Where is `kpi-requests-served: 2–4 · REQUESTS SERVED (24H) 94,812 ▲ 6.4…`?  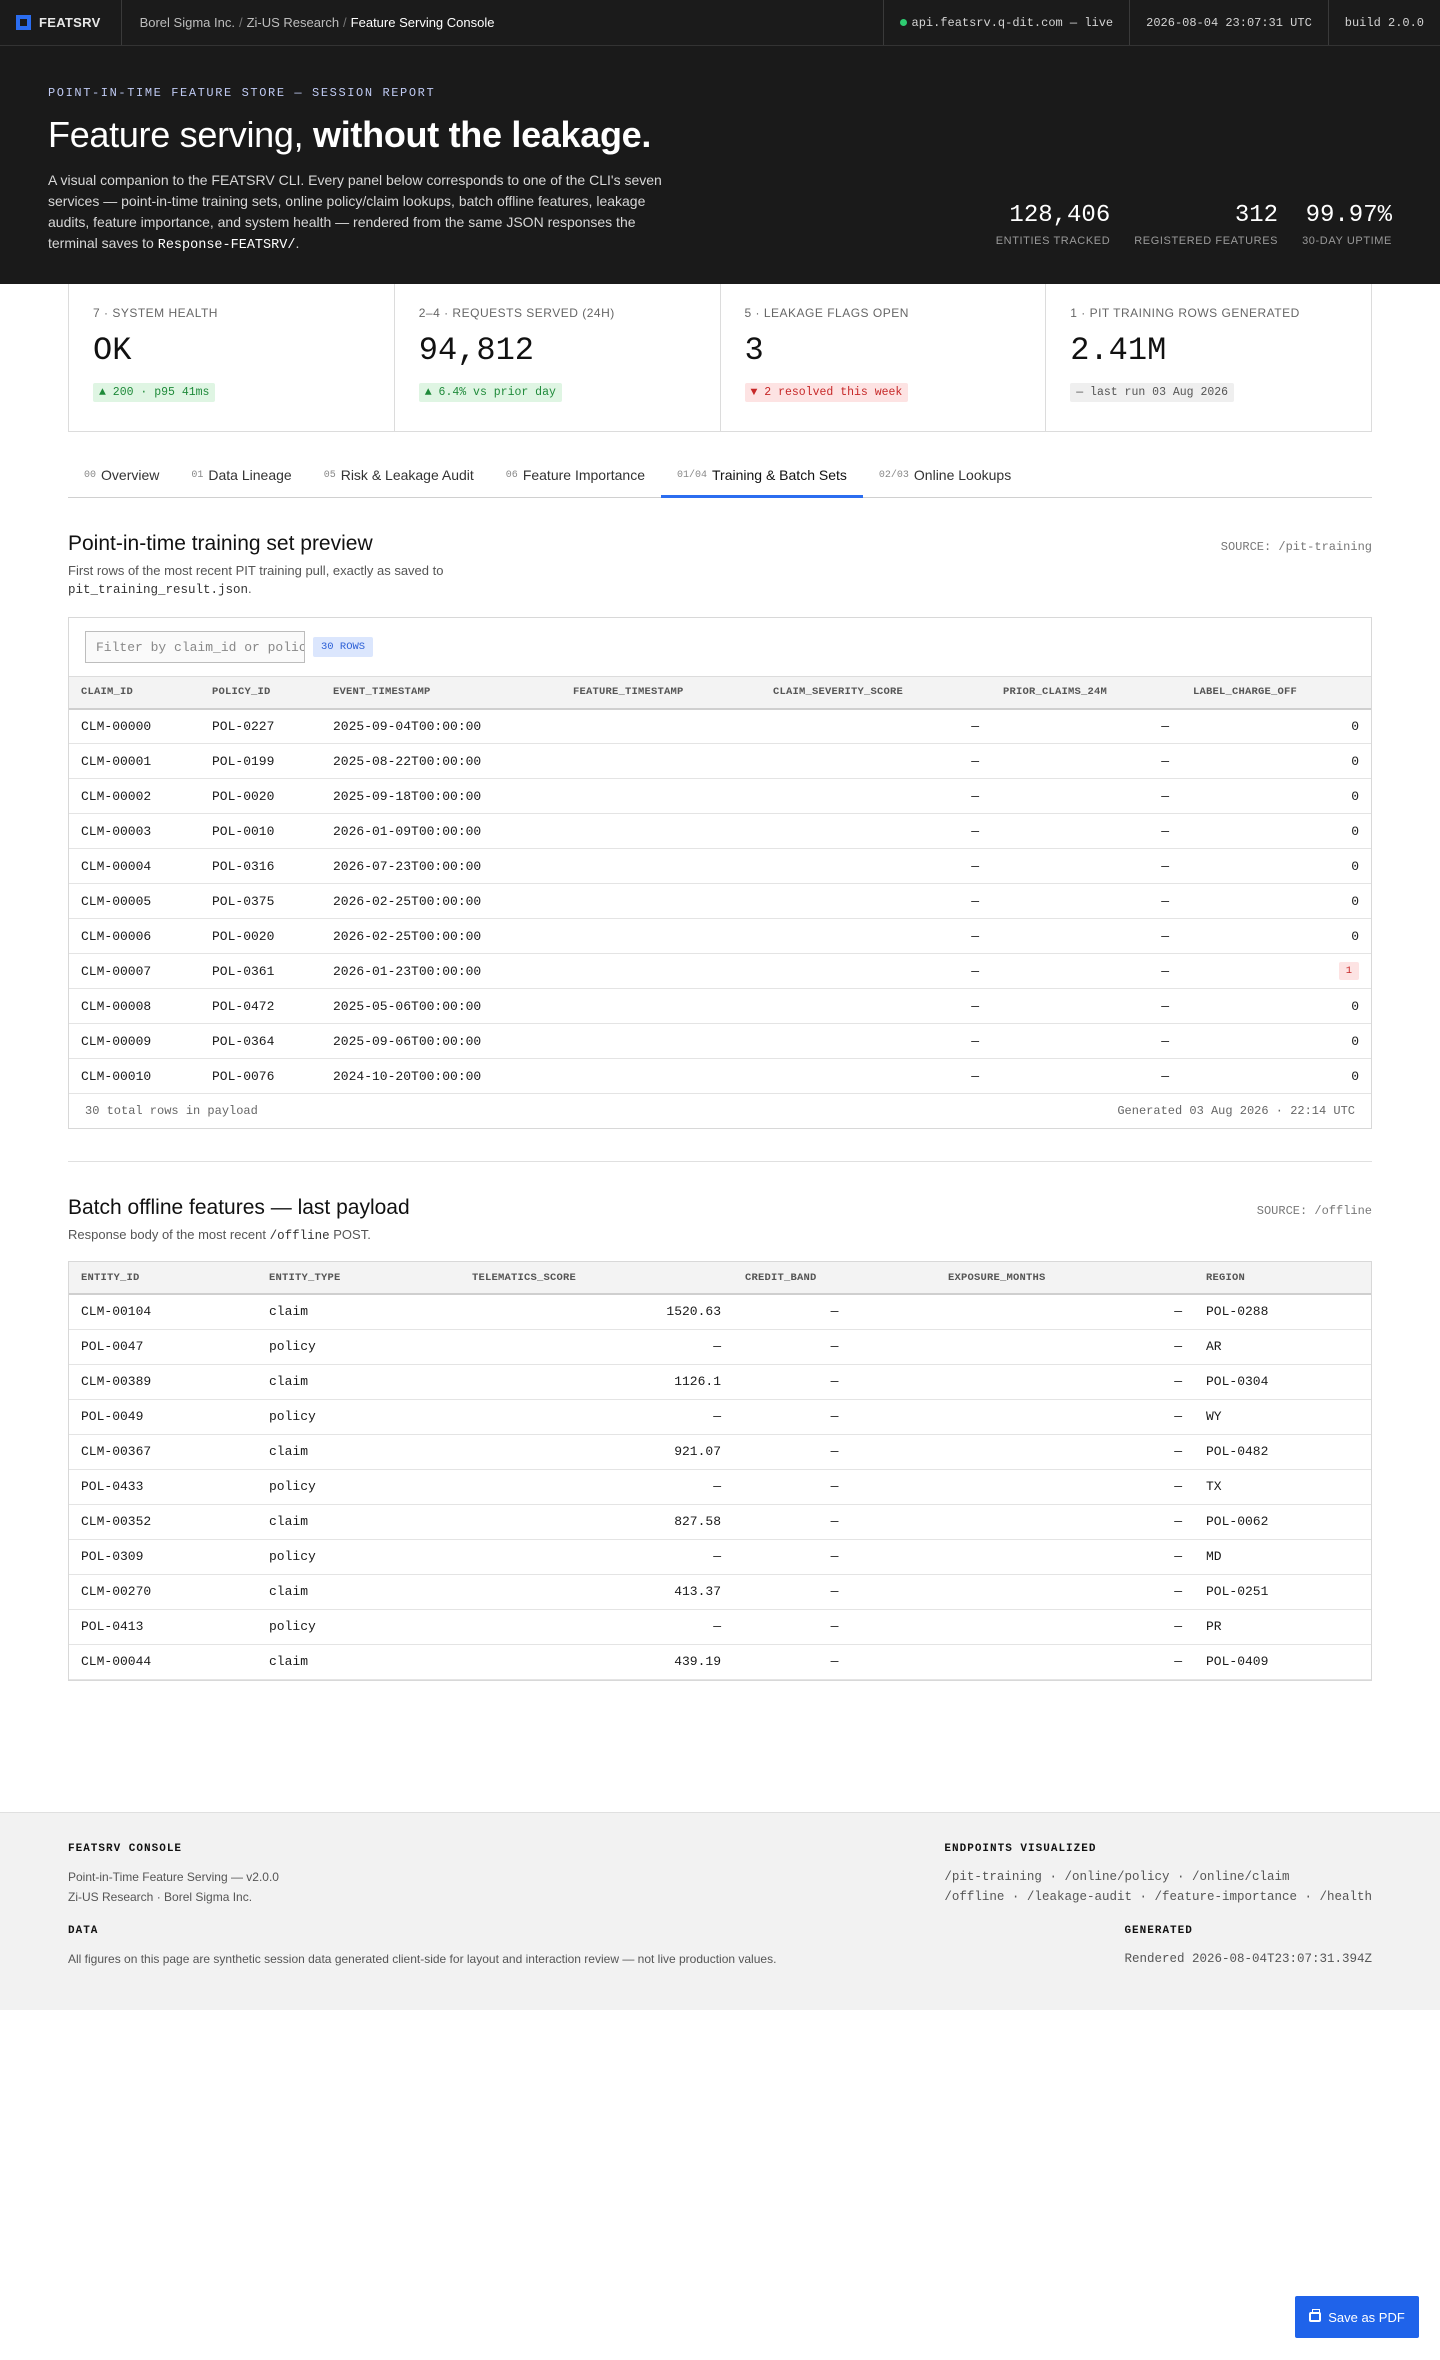
kpi-requests-served: 2–4 · REQUESTS SERVED (24H) 94,812 ▲ 6.4… is located at coordinates (558, 357).